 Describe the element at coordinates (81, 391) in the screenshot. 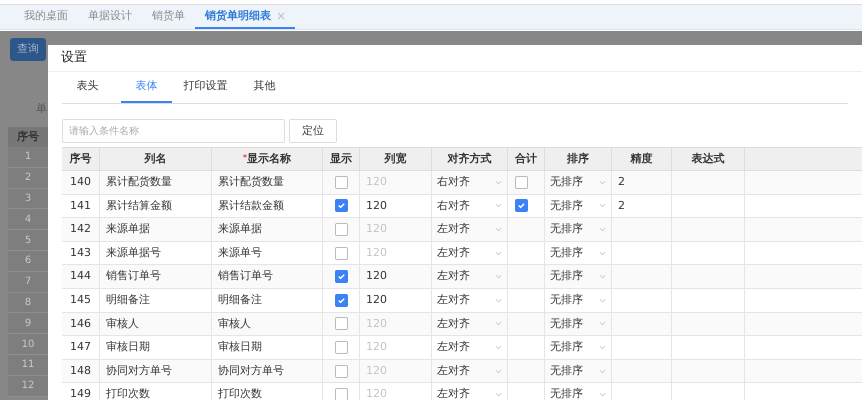

I see `table-cell: 149` at that location.